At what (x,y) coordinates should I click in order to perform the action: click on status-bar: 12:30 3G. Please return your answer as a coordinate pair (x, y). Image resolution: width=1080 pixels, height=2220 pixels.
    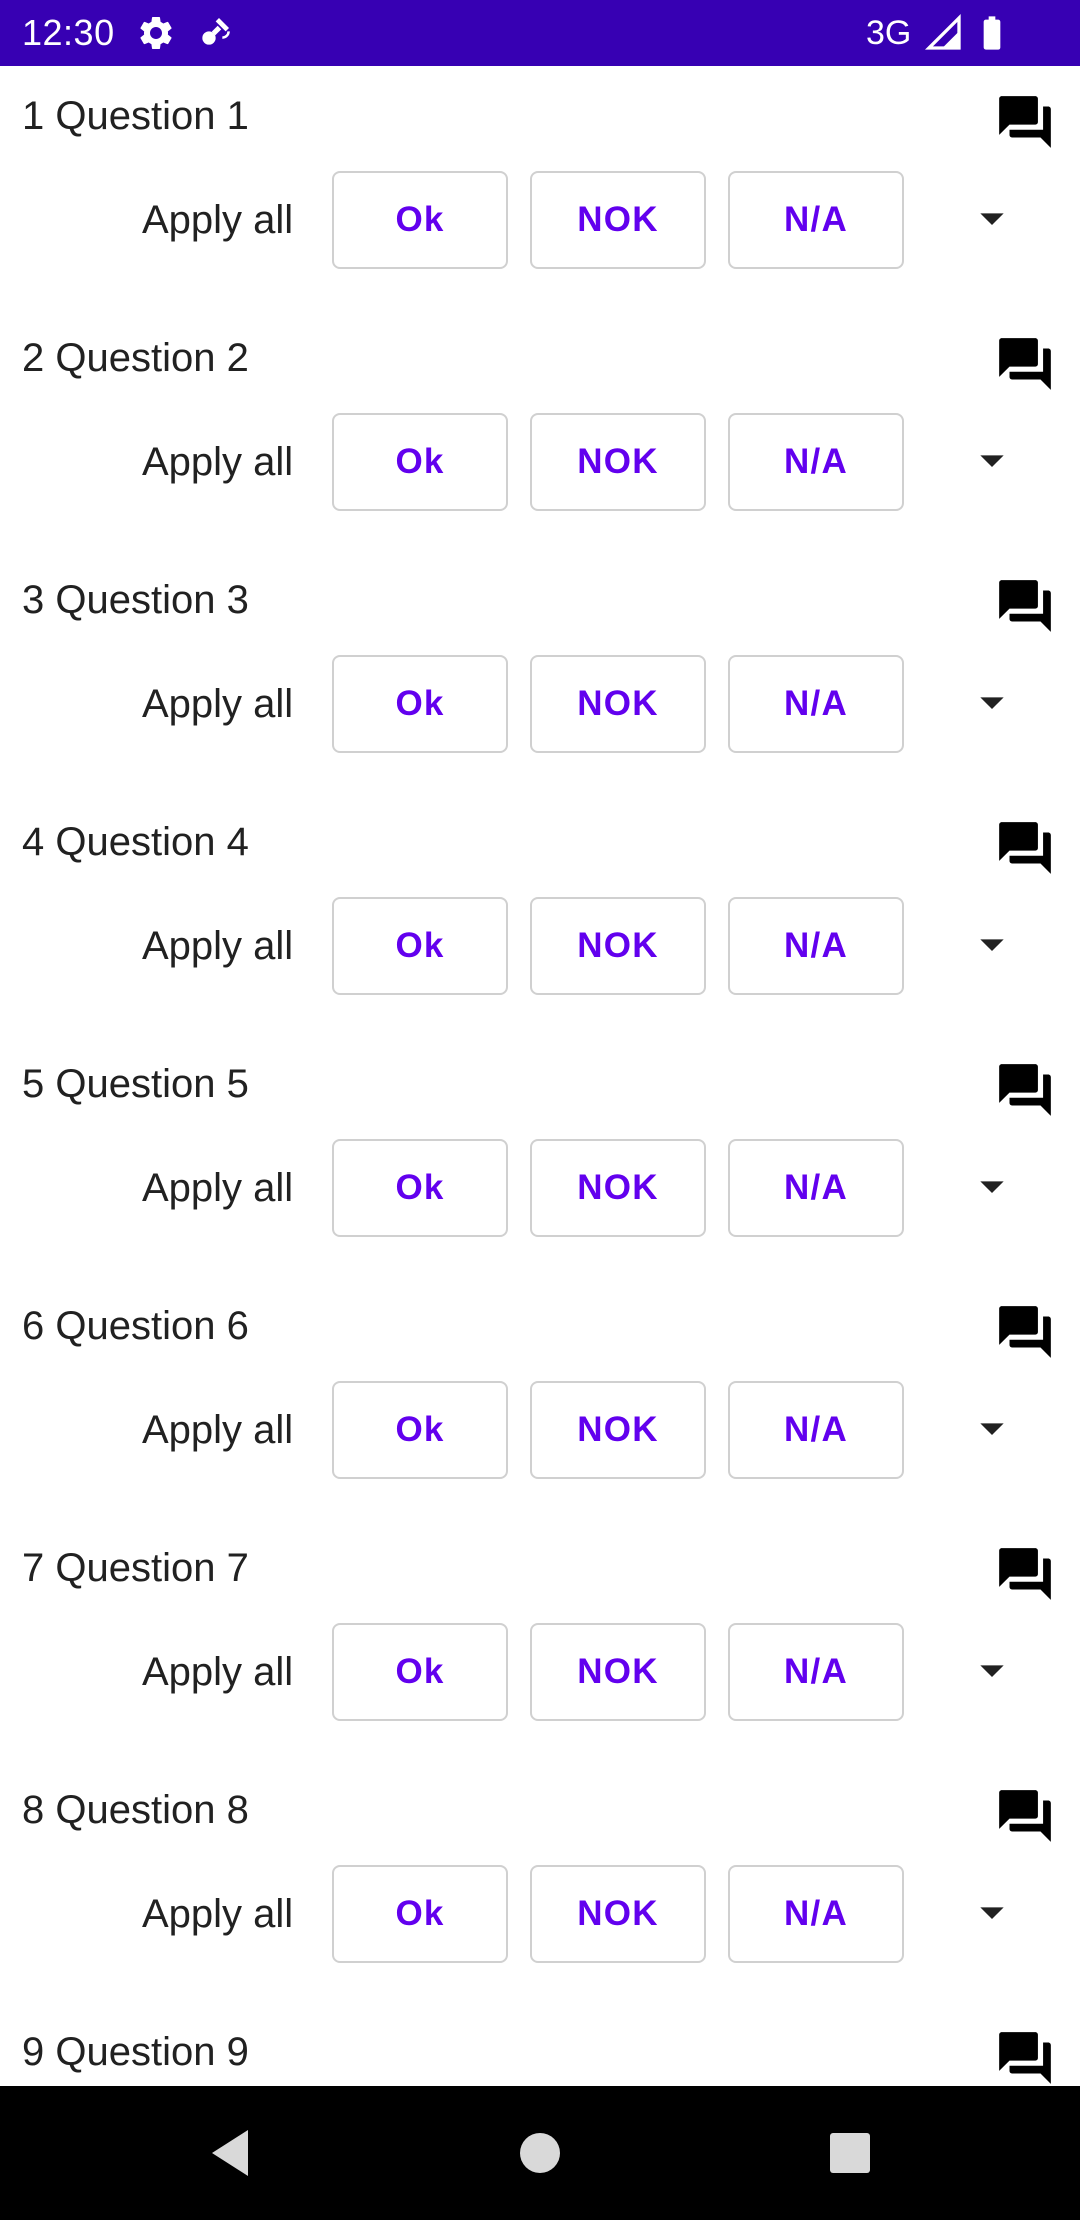
    Looking at the image, I should click on (540, 33).